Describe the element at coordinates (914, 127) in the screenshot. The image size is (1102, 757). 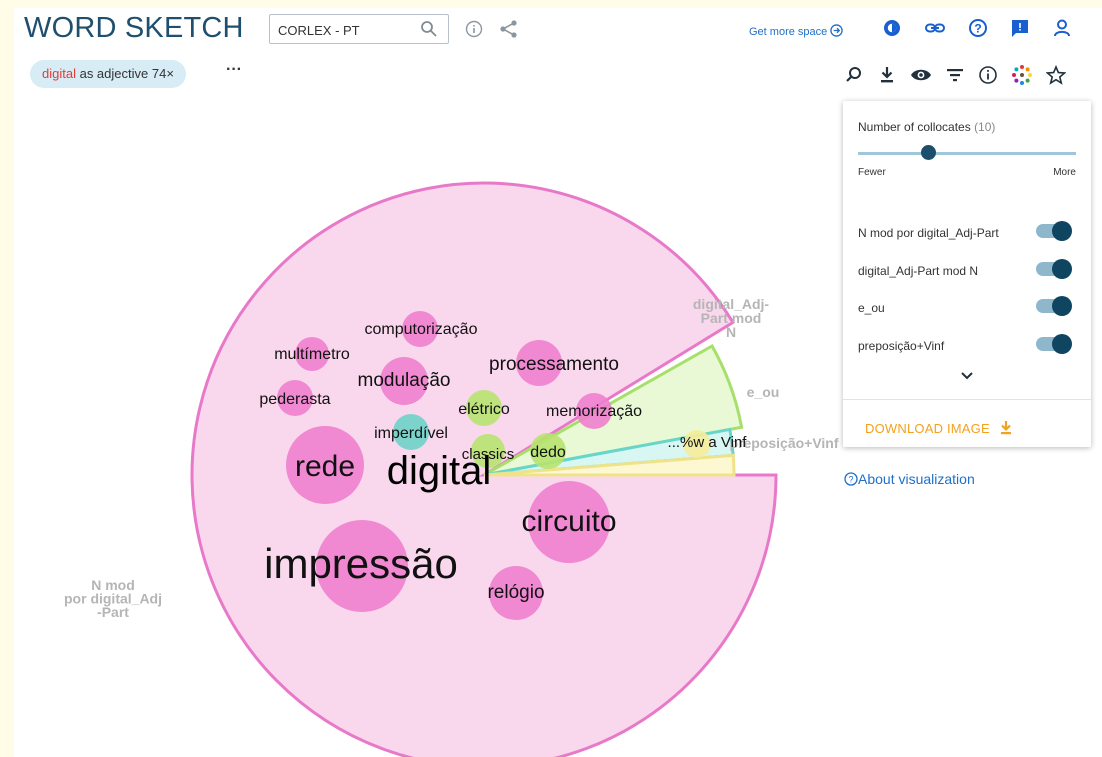
I see `collocates-label: Number of collocates` at that location.